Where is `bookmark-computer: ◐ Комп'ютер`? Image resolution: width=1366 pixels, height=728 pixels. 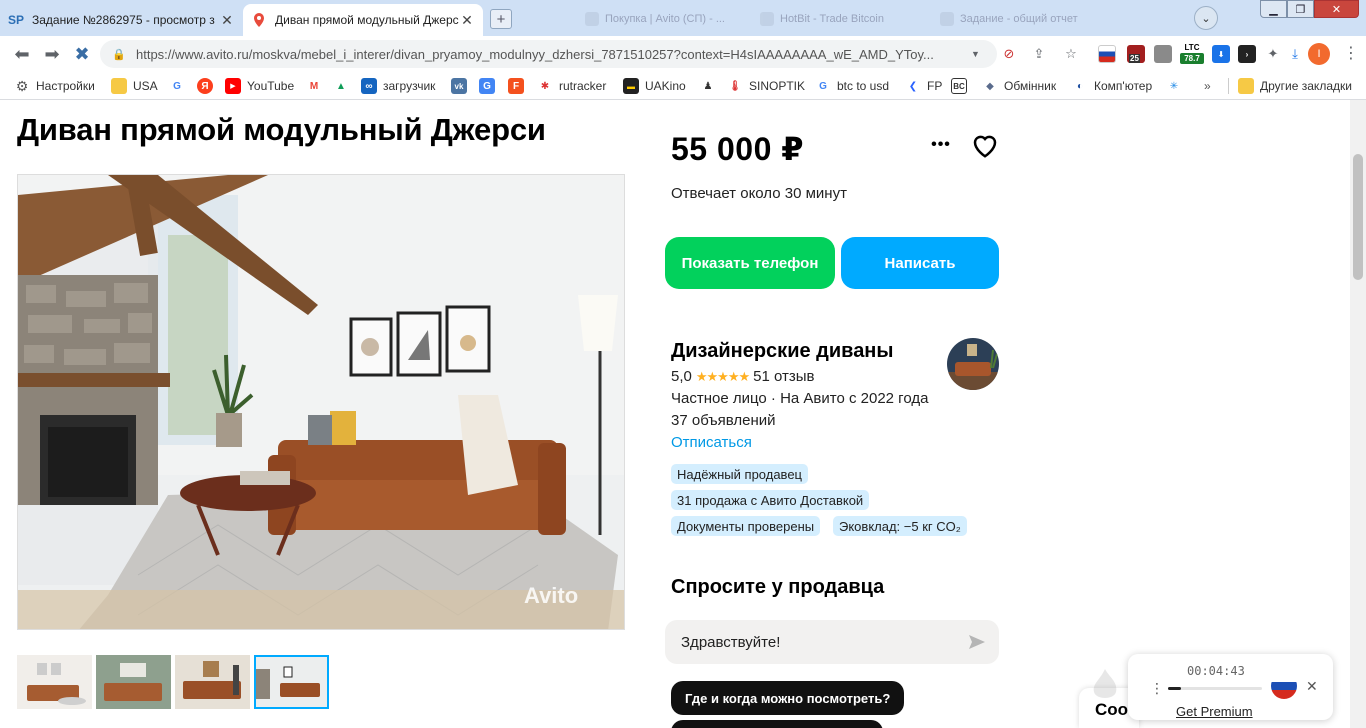
bookmark-computer: ◐ Комп'ютер is located at coordinates (1112, 86).